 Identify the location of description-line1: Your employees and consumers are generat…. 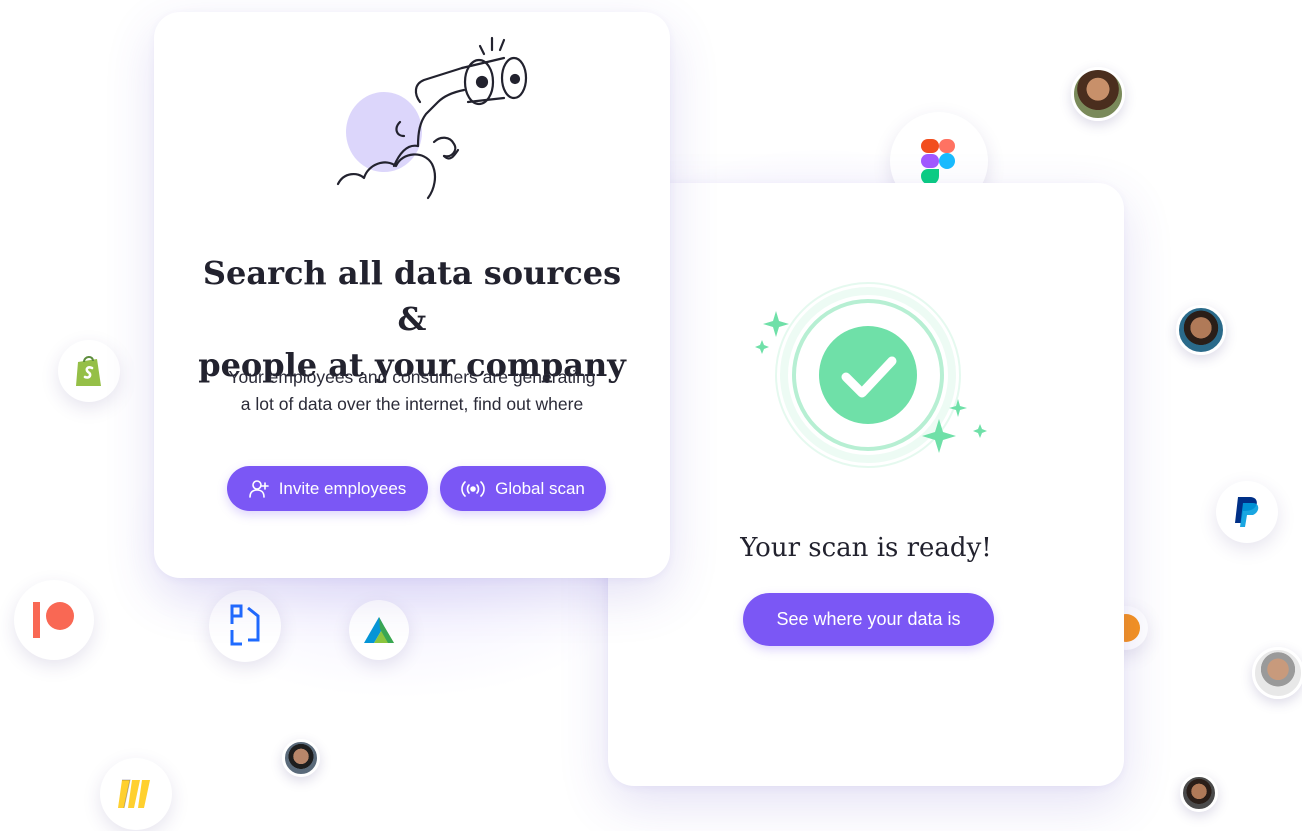
(412, 377).